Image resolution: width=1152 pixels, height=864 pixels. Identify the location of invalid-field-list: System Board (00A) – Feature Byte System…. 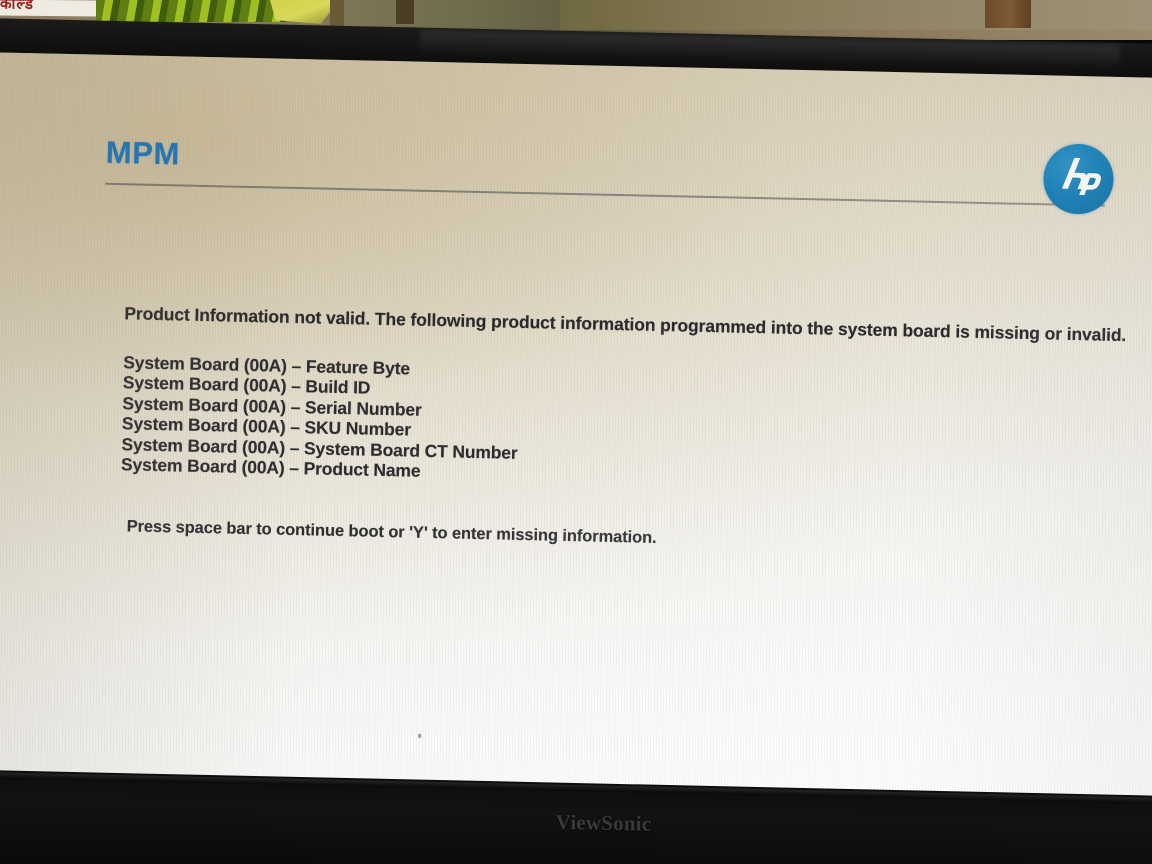
(627, 424).